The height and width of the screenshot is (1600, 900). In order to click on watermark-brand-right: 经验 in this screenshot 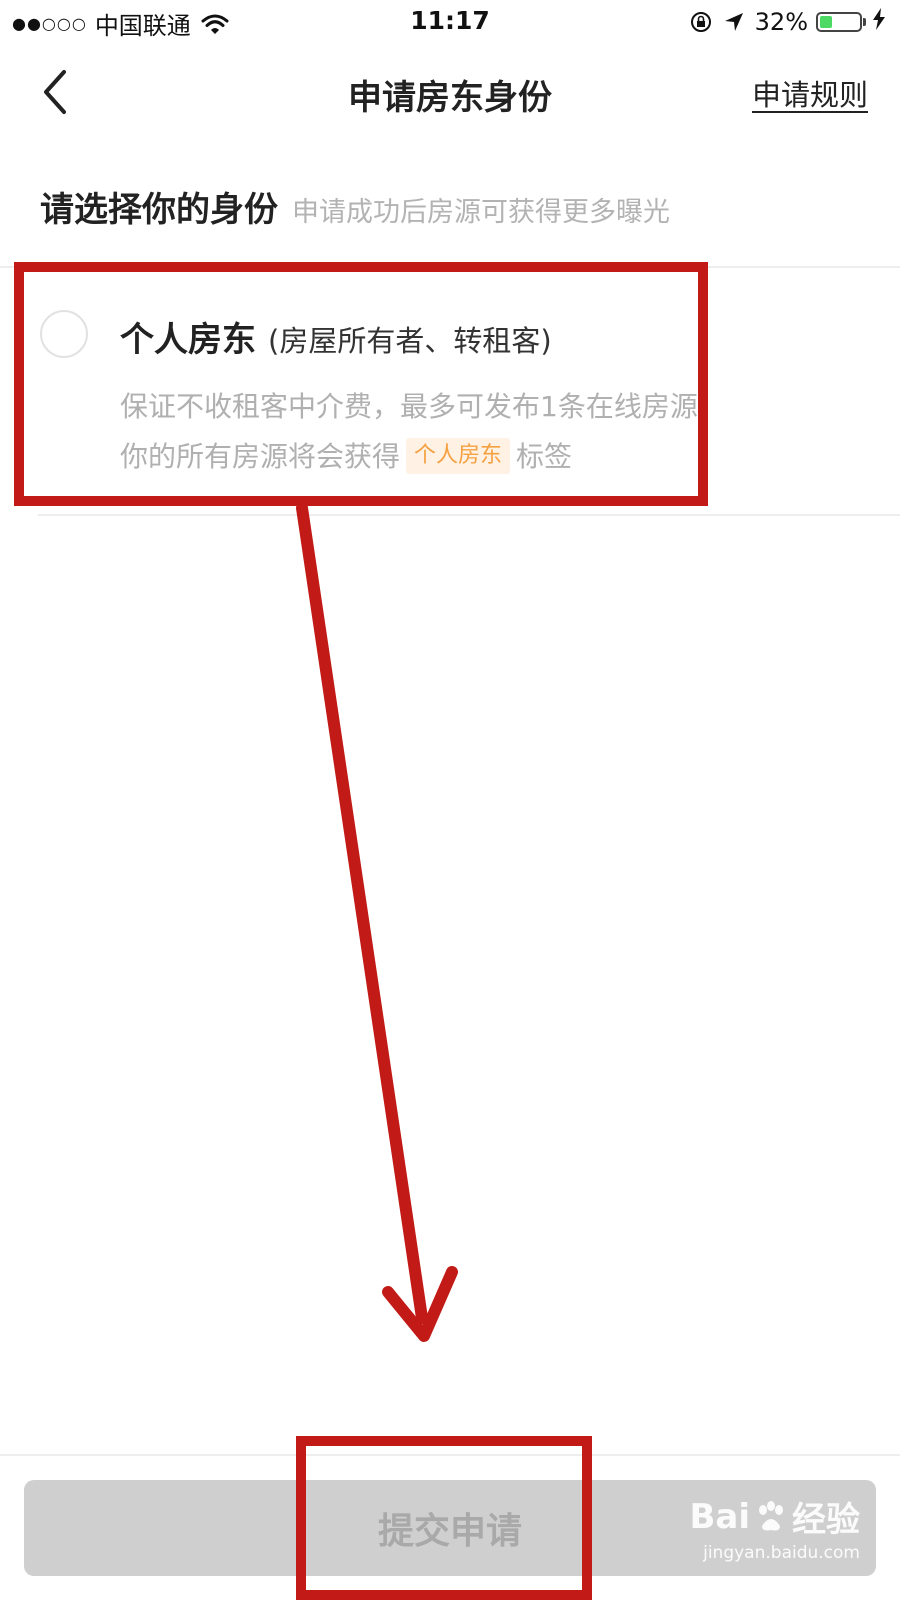, I will do `click(826, 1520)`.